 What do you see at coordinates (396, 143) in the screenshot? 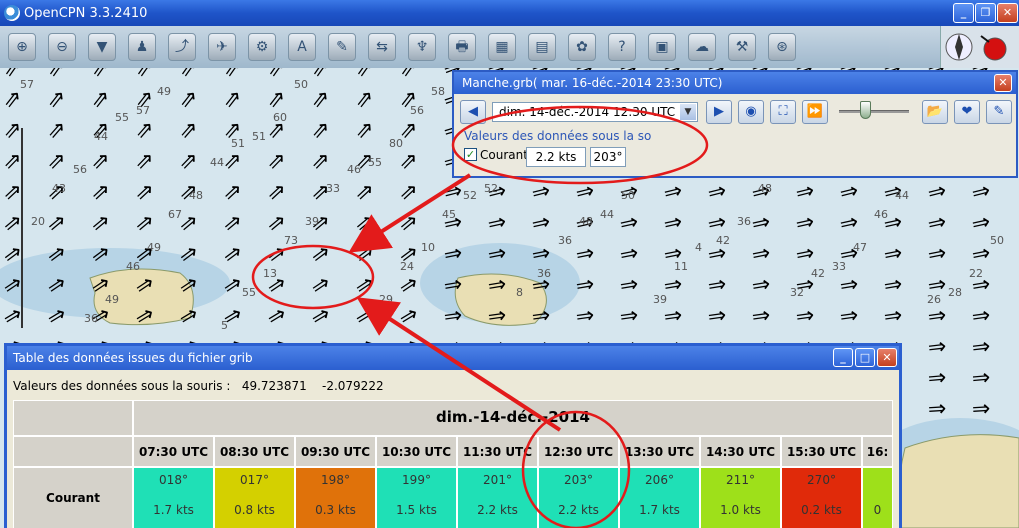
I see `depth-sounding: 80` at bounding box center [396, 143].